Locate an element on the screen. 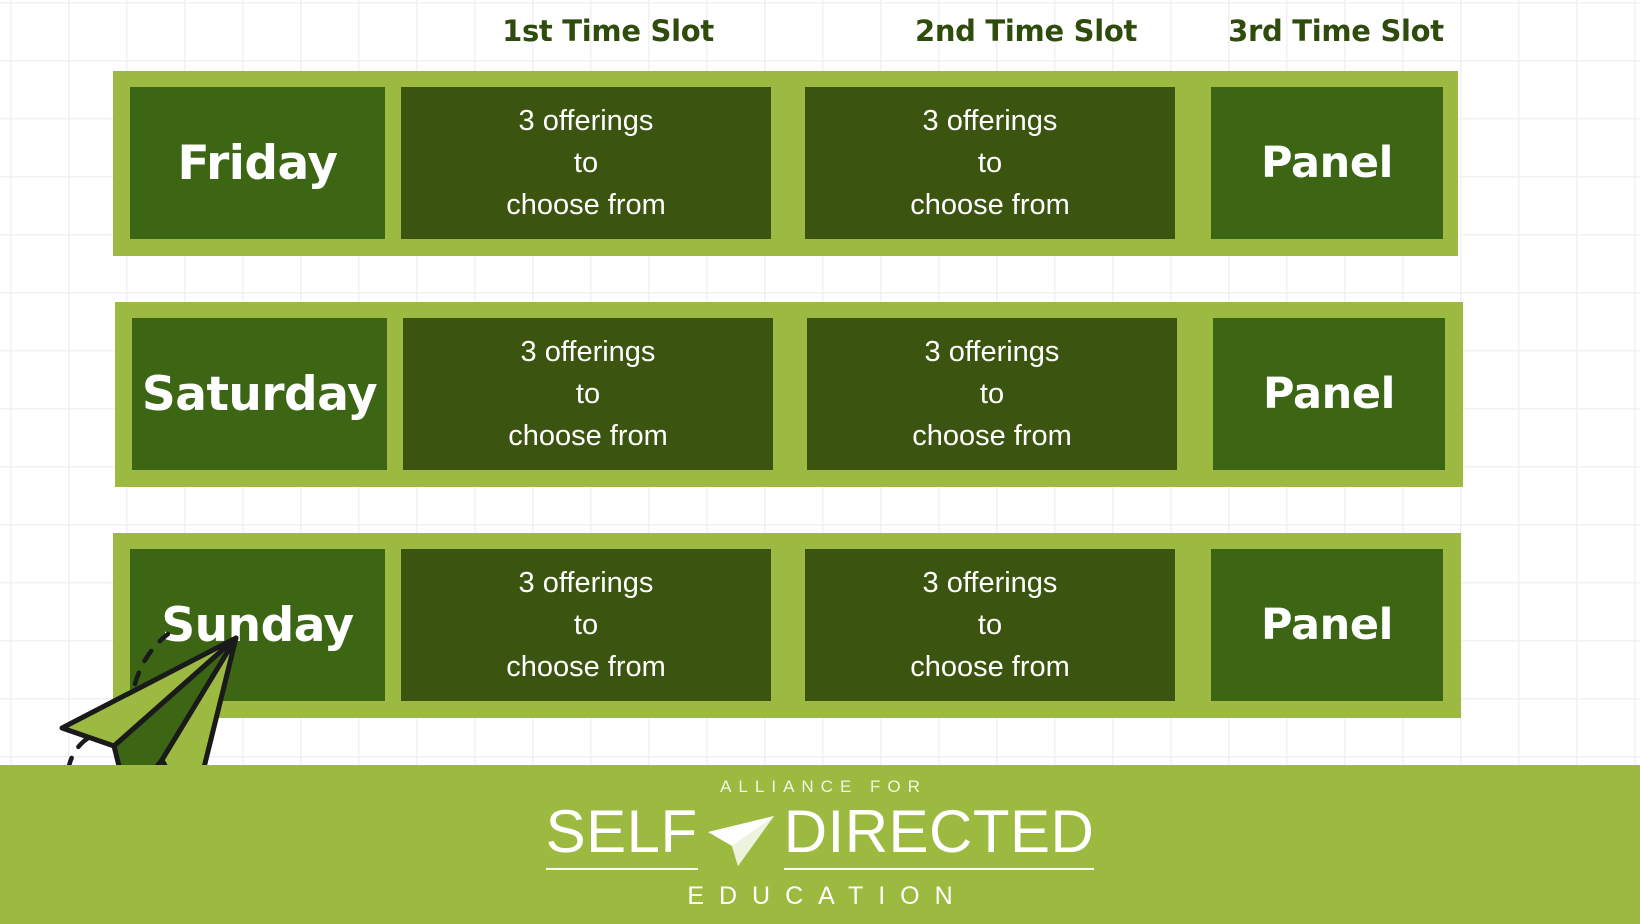 The image size is (1640, 924). offering-cell-sunday-slot-1: 3 offerings to choose from is located at coordinates (586, 625).